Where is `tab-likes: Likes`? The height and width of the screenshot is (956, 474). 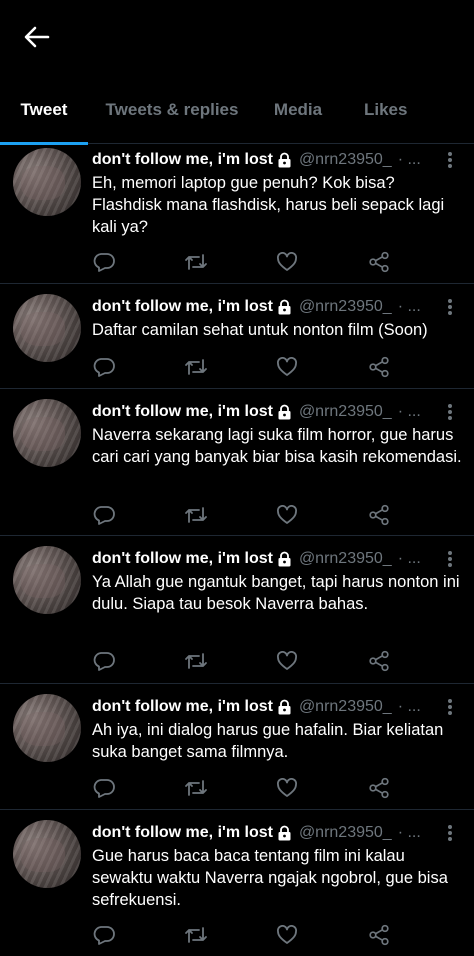
tab-likes: Likes is located at coordinates (407, 116).